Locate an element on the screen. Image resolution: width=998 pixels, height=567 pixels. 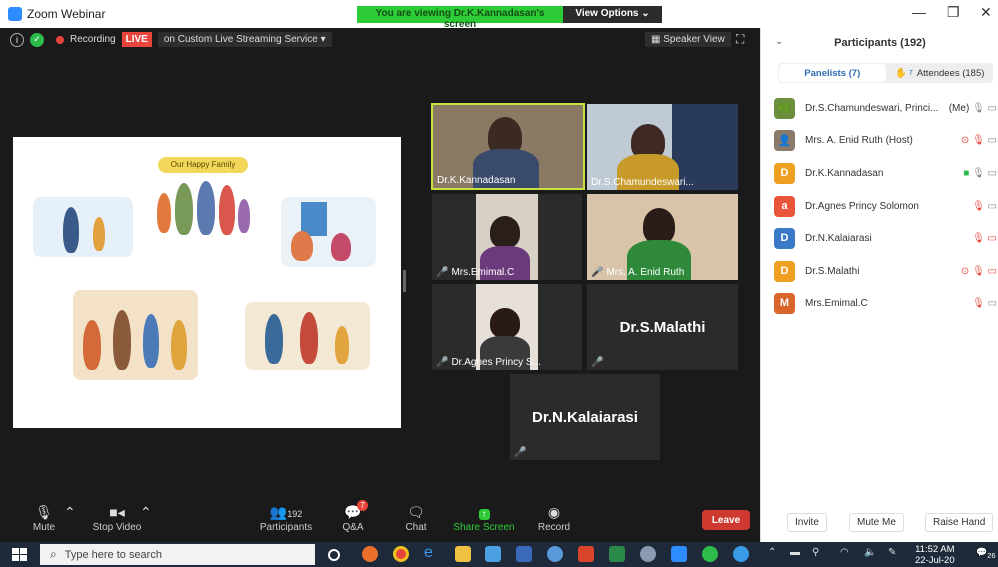
minimize-icon: — is located at coordinates (919, 12).